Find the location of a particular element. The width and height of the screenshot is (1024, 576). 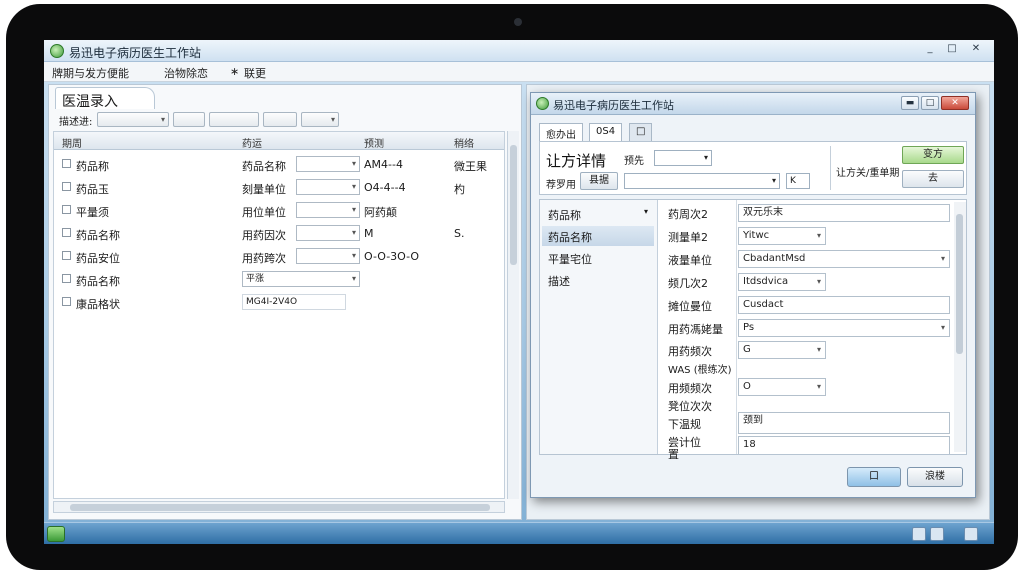

field-dropdown: Itdsdvica ▾ is located at coordinates (782, 282).